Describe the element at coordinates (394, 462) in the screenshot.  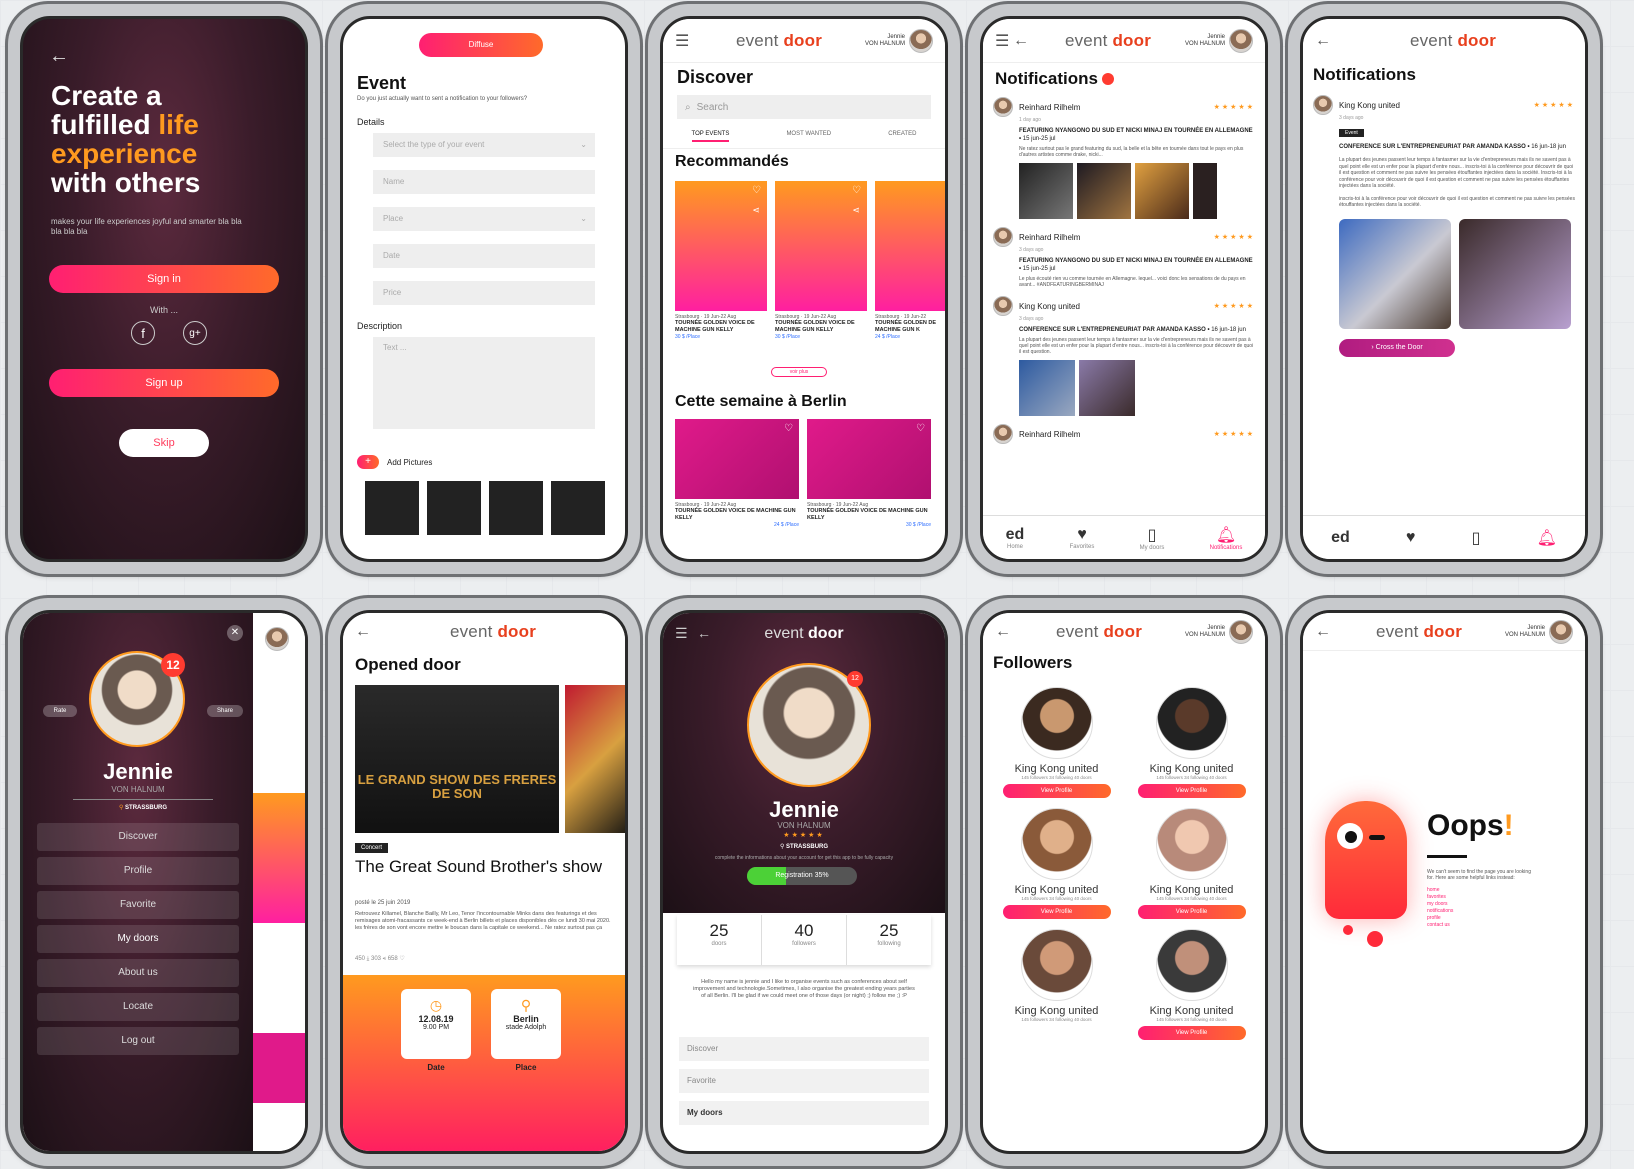
I see `add-pictures-button: + Add Pictures` at that location.